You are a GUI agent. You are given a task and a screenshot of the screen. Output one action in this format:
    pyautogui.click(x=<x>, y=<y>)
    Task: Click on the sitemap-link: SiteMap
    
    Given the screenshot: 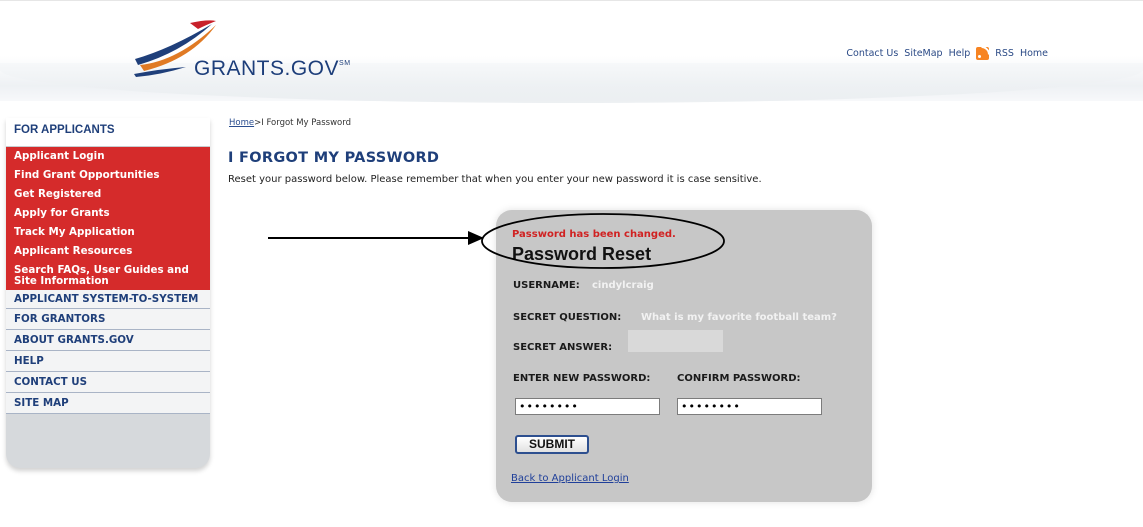 What is the action you would take?
    pyautogui.click(x=923, y=53)
    